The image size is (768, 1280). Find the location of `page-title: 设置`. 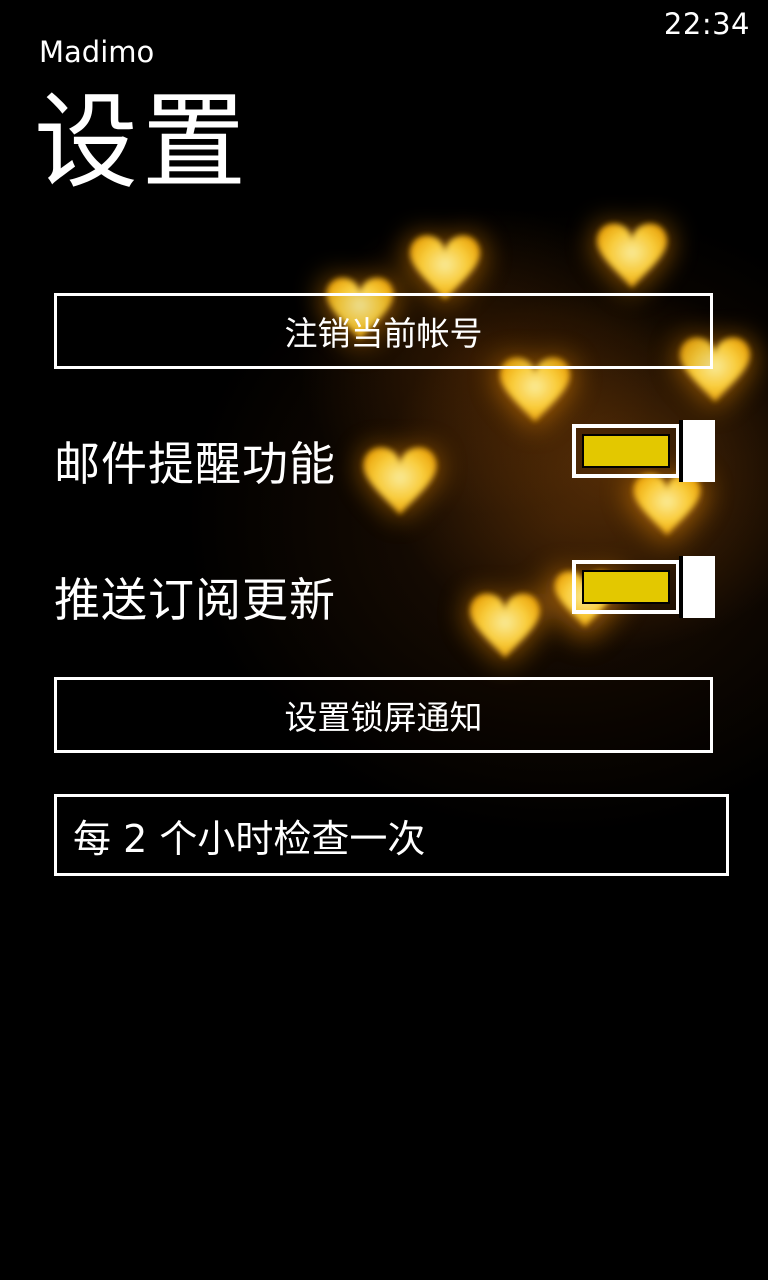

page-title: 设置 is located at coordinates (142, 142).